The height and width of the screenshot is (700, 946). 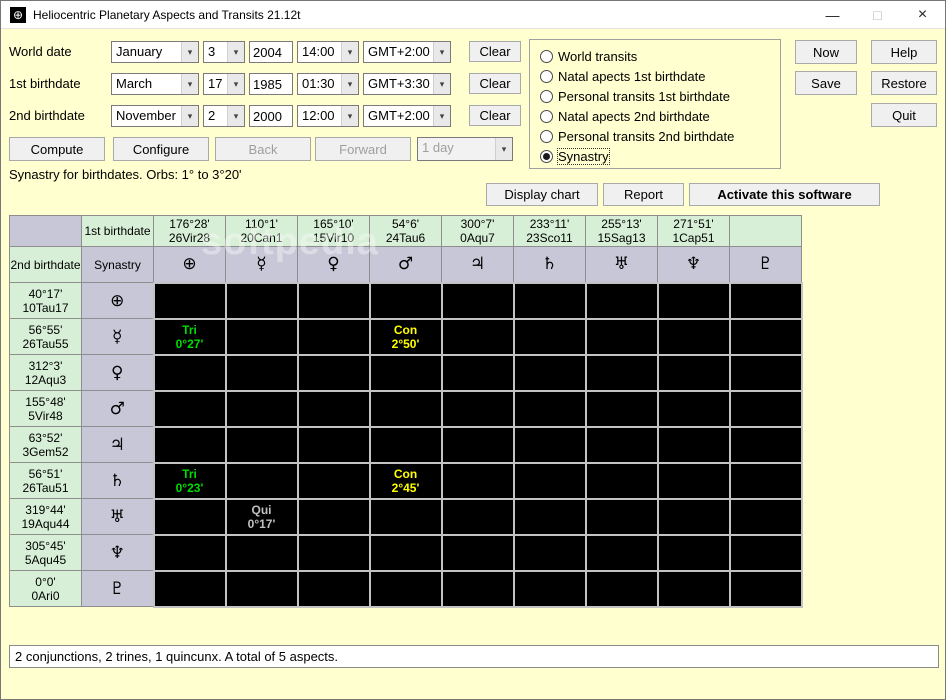 I want to click on aspect-cell-neptune-pluto, so click(x=765, y=552).